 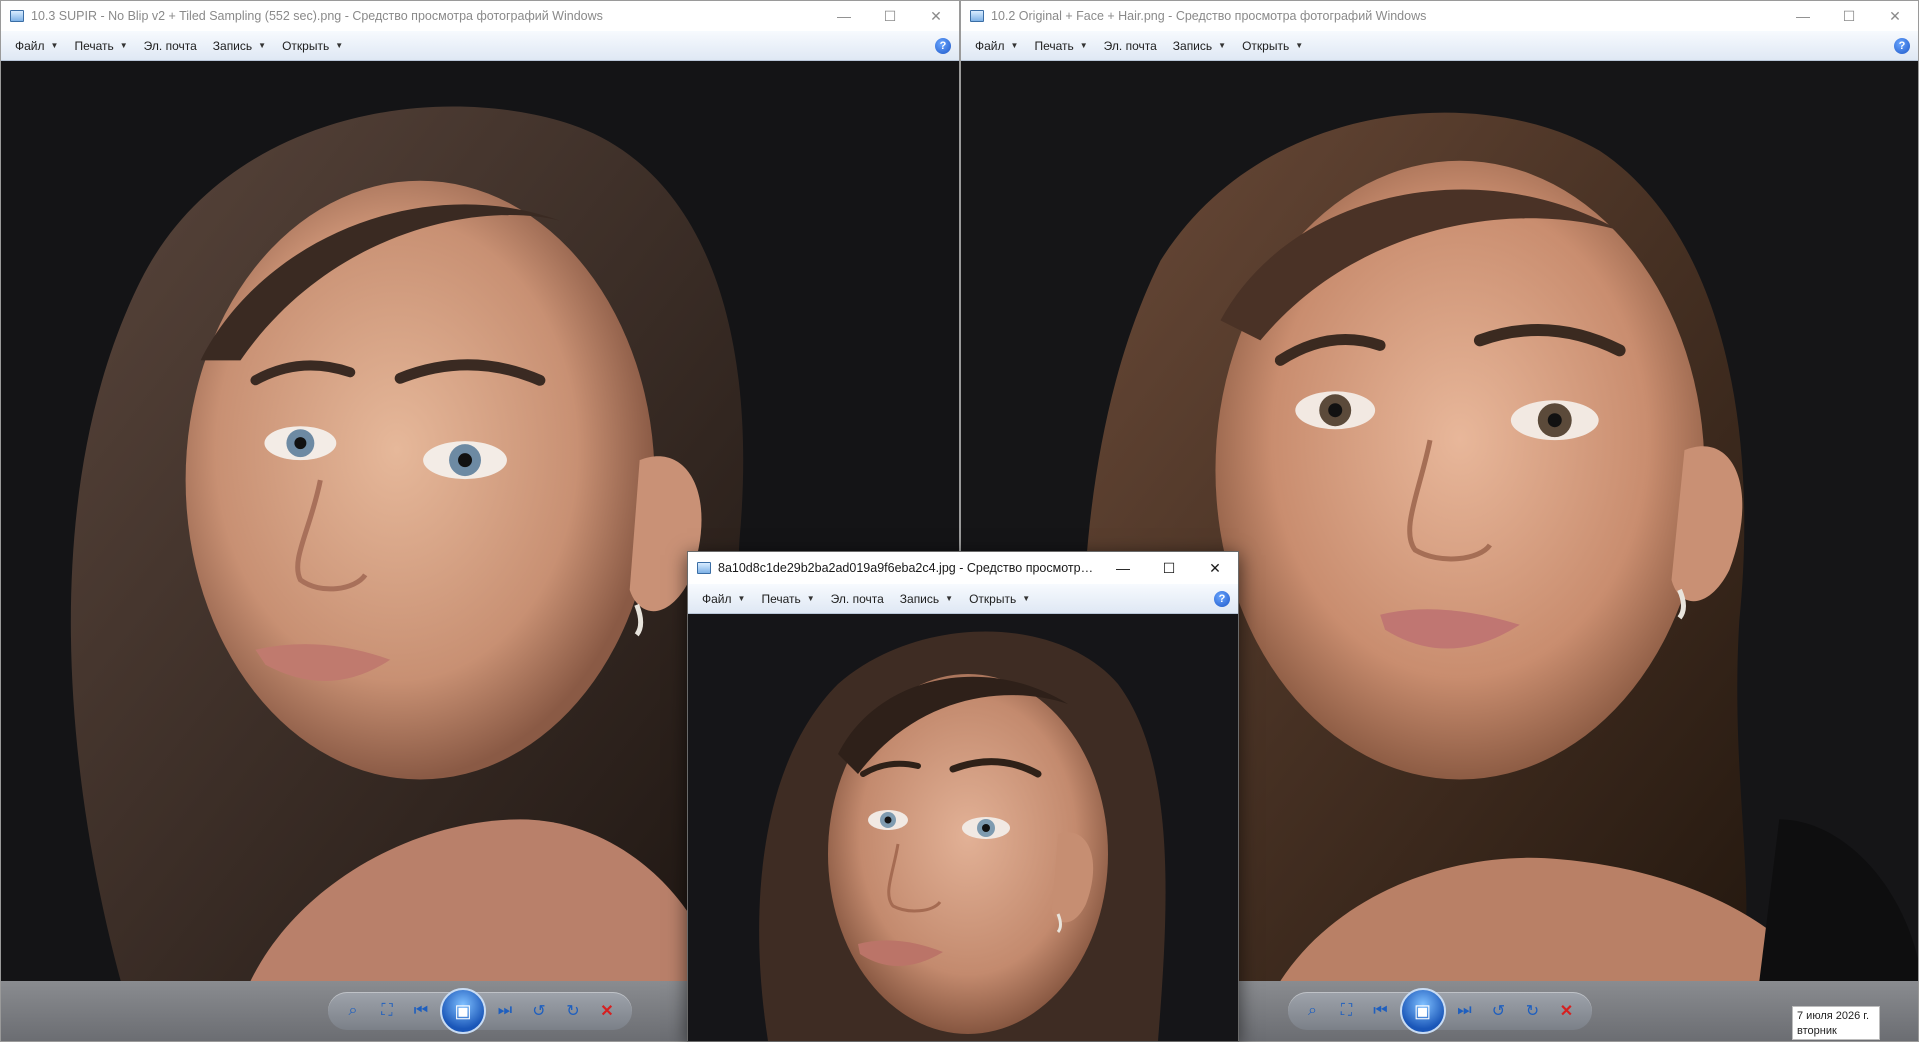 I want to click on weekday-text: вторник, so click(x=1817, y=1031).